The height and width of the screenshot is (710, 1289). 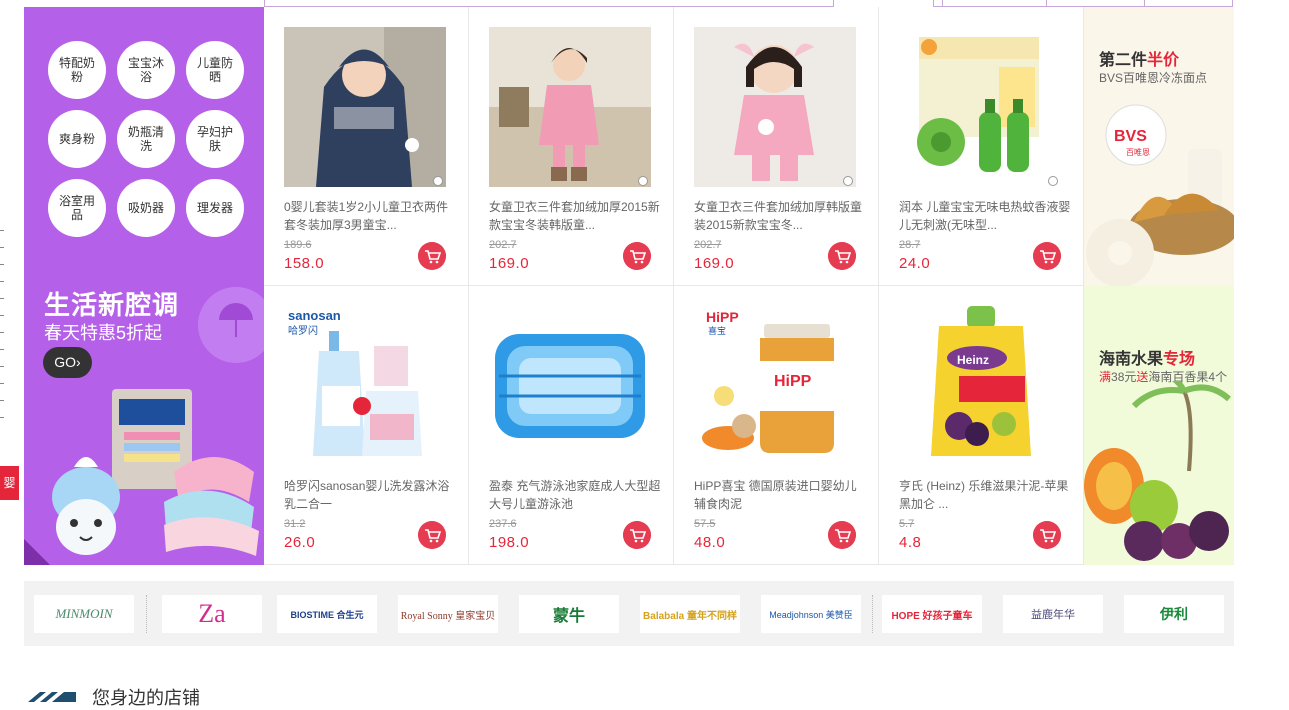 What do you see at coordinates (78, 362) in the screenshot?
I see `chevron-right-icon: ›` at bounding box center [78, 362].